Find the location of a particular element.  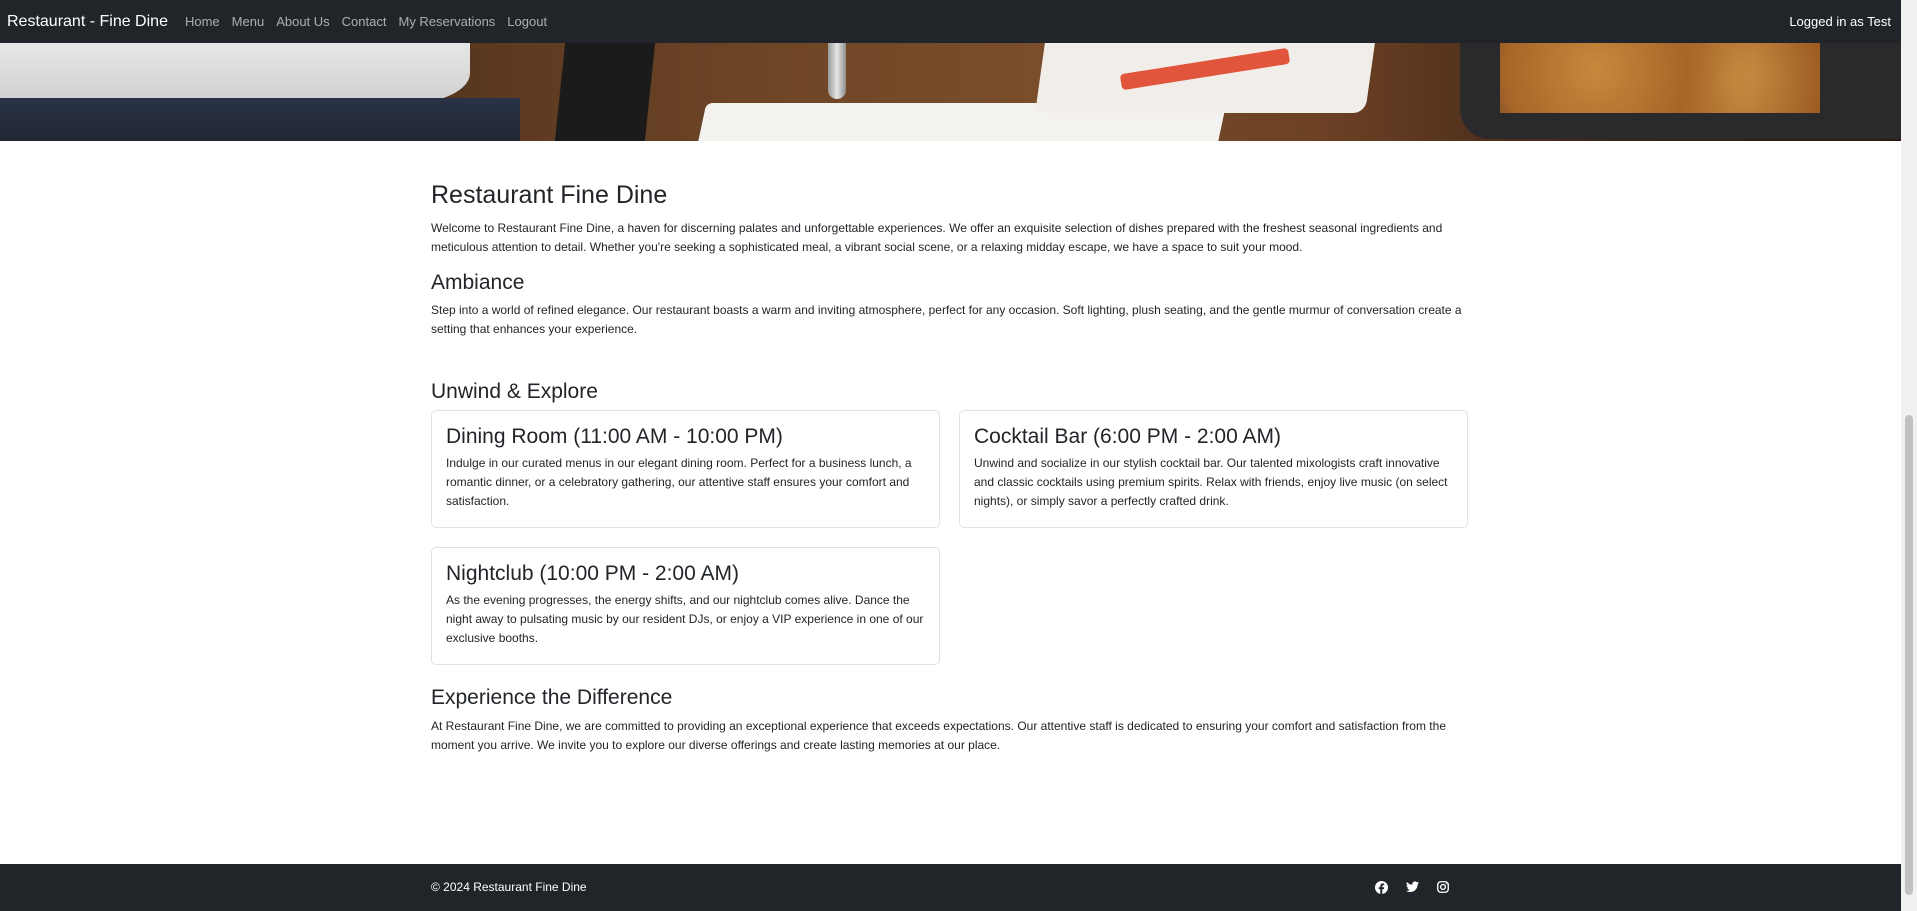

social-links is located at coordinates (1412, 887).